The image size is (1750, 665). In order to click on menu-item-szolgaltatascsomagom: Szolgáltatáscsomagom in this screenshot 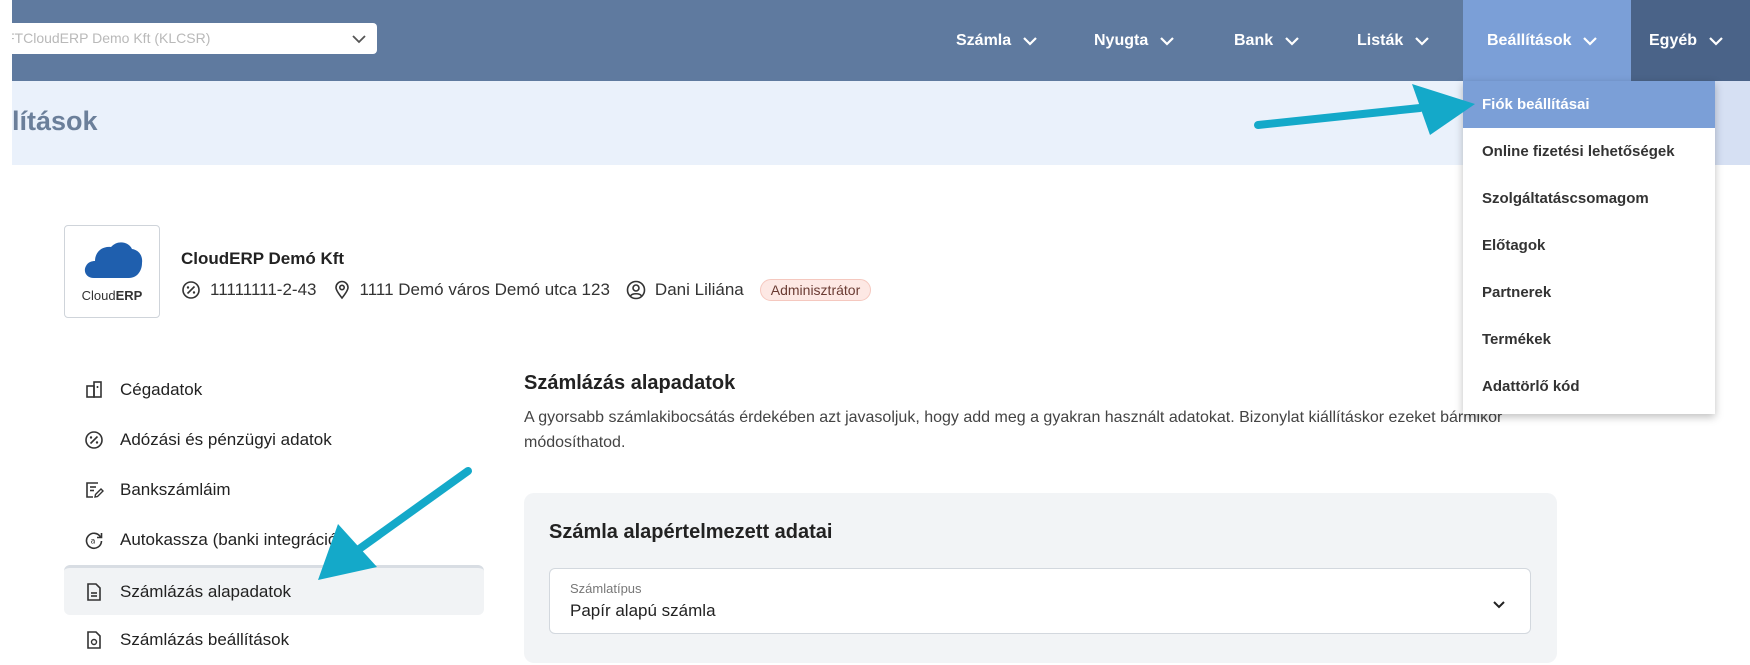, I will do `click(1589, 198)`.